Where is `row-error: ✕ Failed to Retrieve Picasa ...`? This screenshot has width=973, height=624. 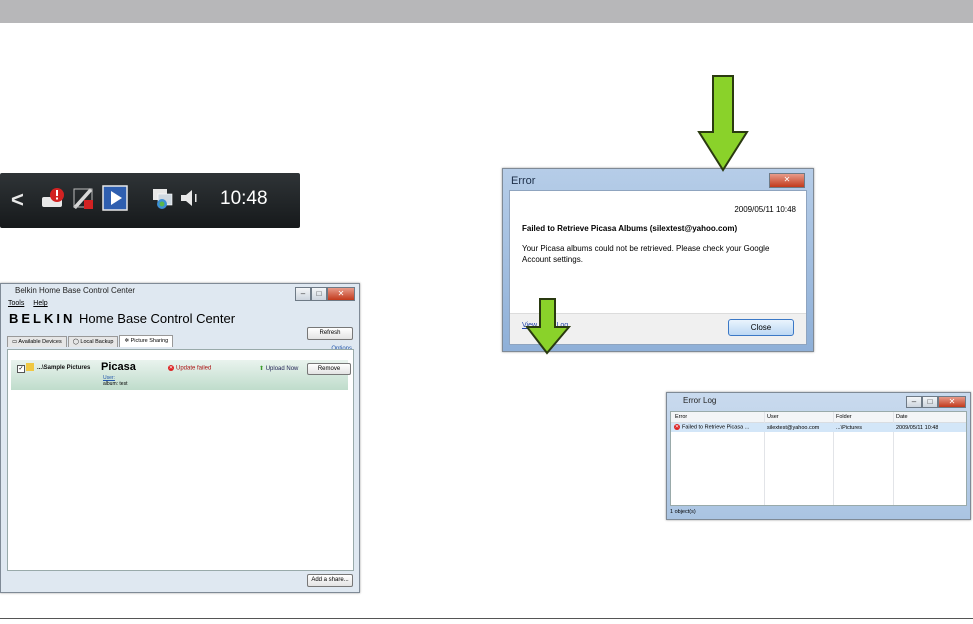 row-error: ✕ Failed to Retrieve Picasa ... is located at coordinates (712, 427).